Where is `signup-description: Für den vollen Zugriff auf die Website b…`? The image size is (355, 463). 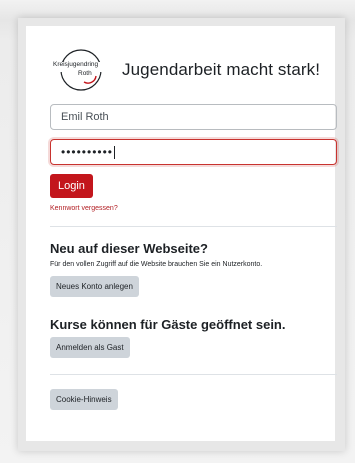
signup-description: Für den vollen Zugriff auf die Website b… is located at coordinates (156, 264).